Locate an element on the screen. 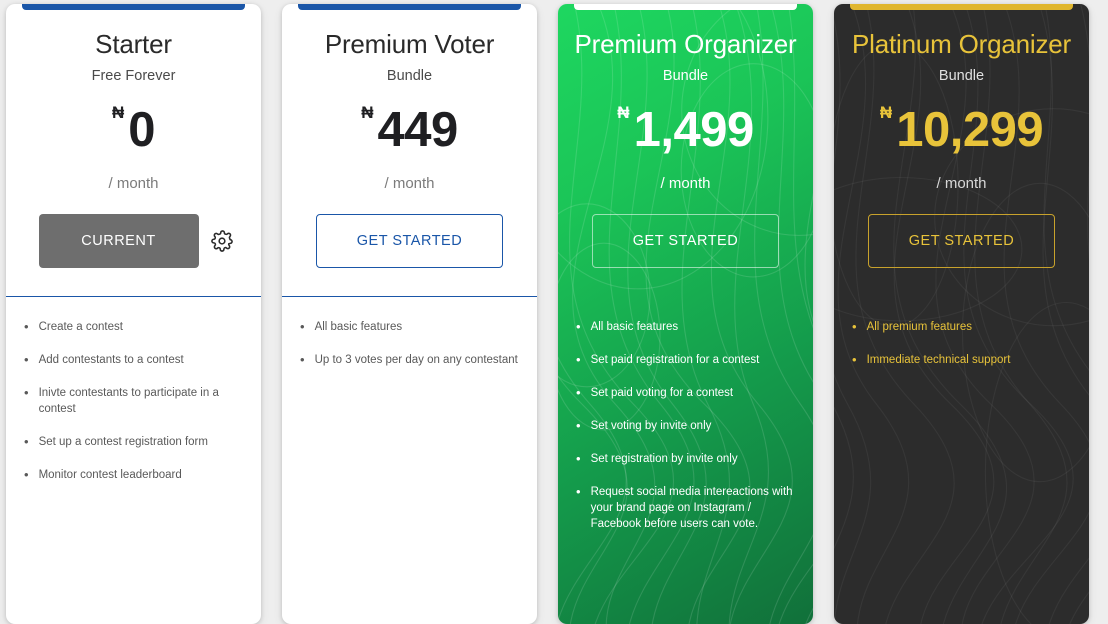  feature-item: • Set up a contest registration form is located at coordinates (134, 442).